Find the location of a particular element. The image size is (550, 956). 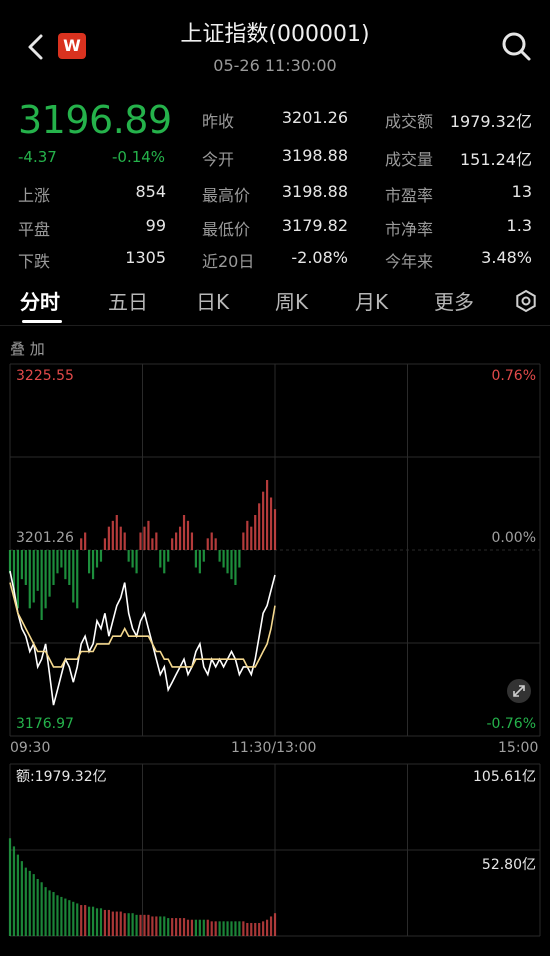

ytd-label: 今年来 is located at coordinates (409, 261).